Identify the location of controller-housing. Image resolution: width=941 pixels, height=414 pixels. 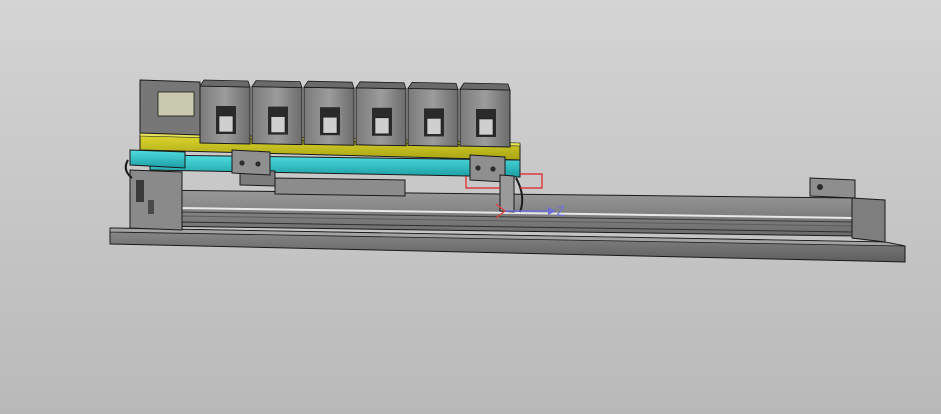
(170, 107).